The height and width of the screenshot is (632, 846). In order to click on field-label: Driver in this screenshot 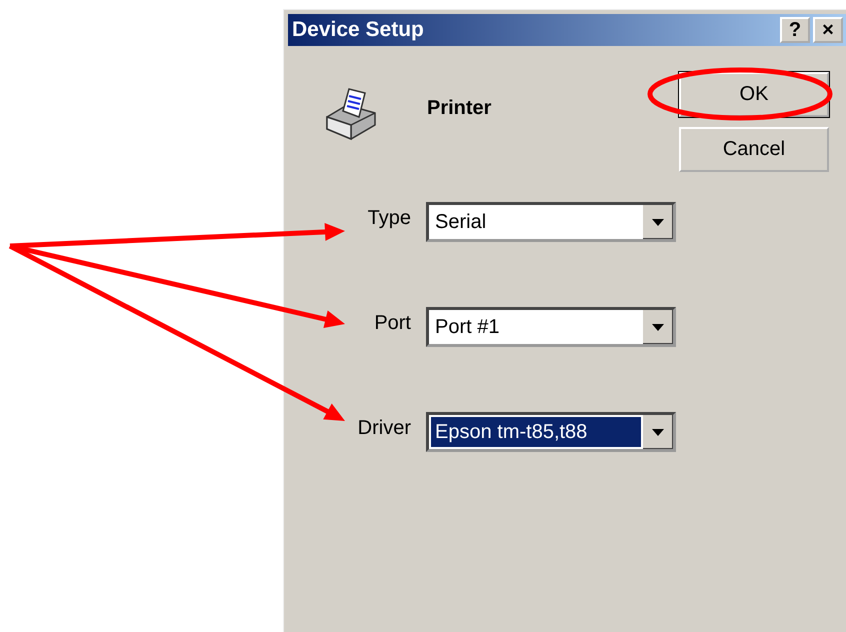, I will do `click(383, 428)`.